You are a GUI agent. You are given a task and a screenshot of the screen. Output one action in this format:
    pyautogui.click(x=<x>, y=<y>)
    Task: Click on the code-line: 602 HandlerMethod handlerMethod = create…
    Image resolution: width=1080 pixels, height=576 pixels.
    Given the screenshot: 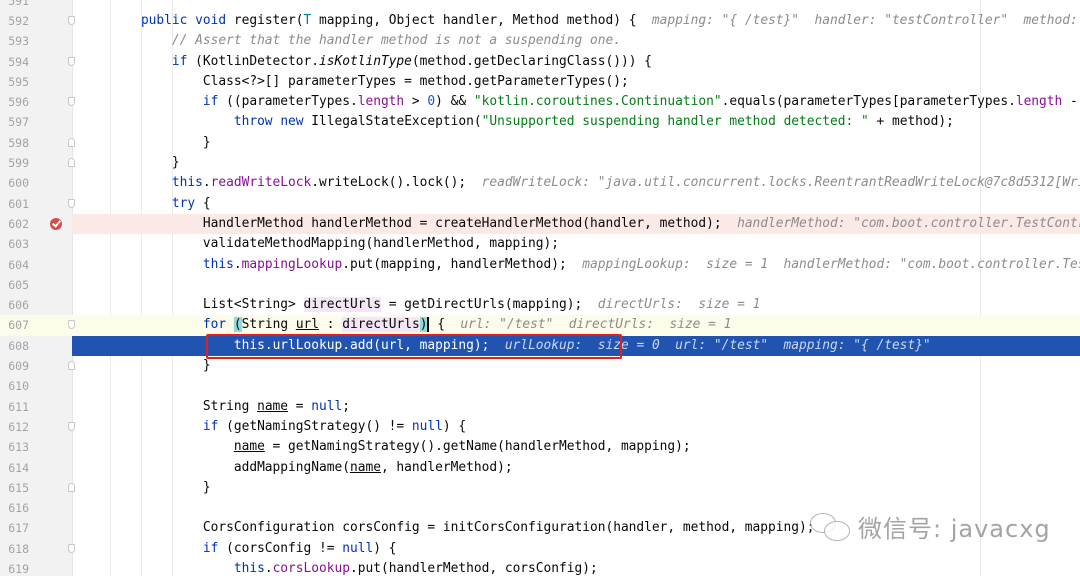 What is the action you would take?
    pyautogui.click(x=540, y=224)
    